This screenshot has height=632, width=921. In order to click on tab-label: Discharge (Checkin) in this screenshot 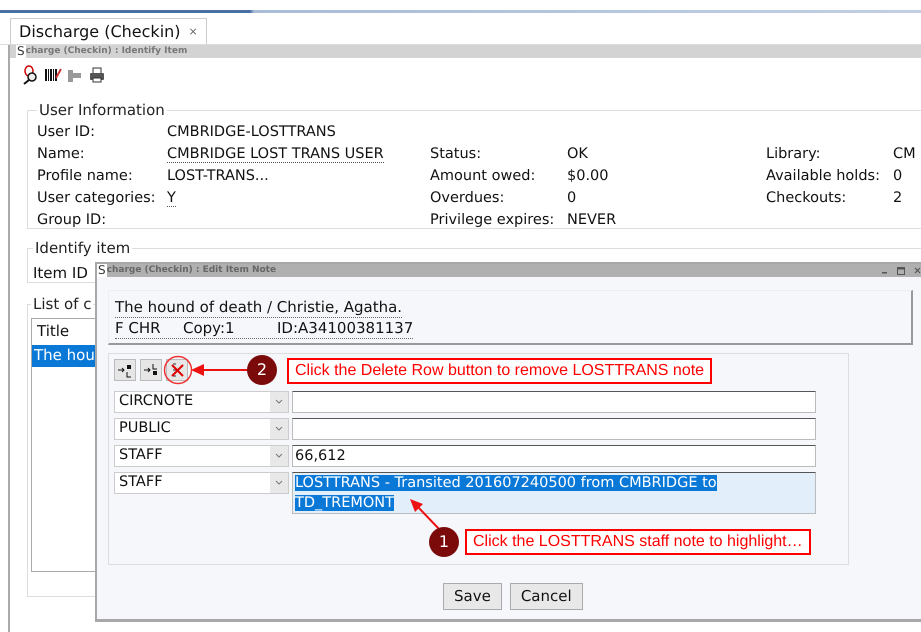, I will do `click(100, 32)`.